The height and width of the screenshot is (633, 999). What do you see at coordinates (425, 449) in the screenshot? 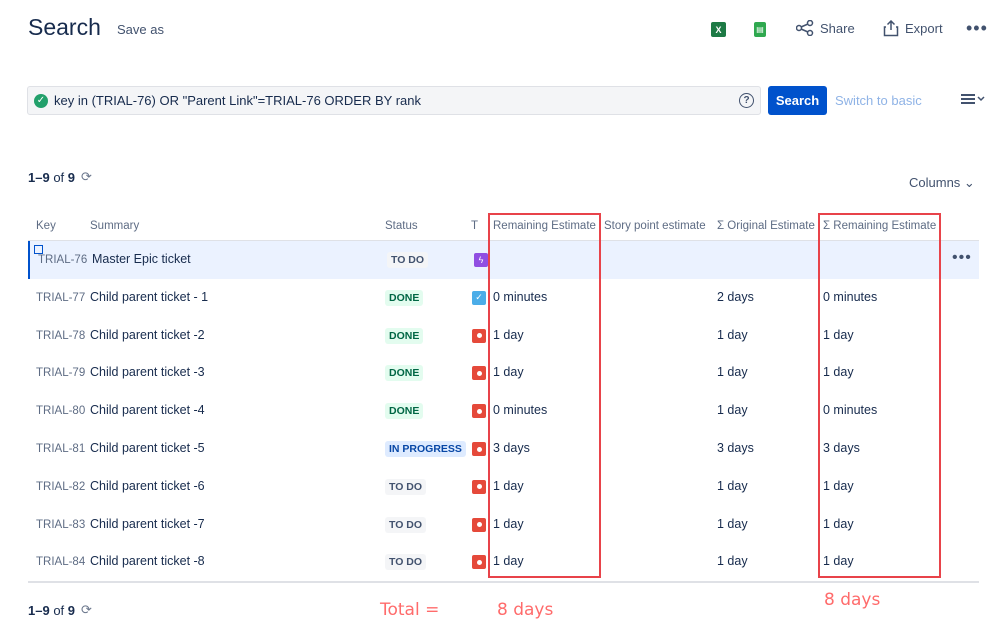
I see `status-badge: IN PROGRESS` at bounding box center [425, 449].